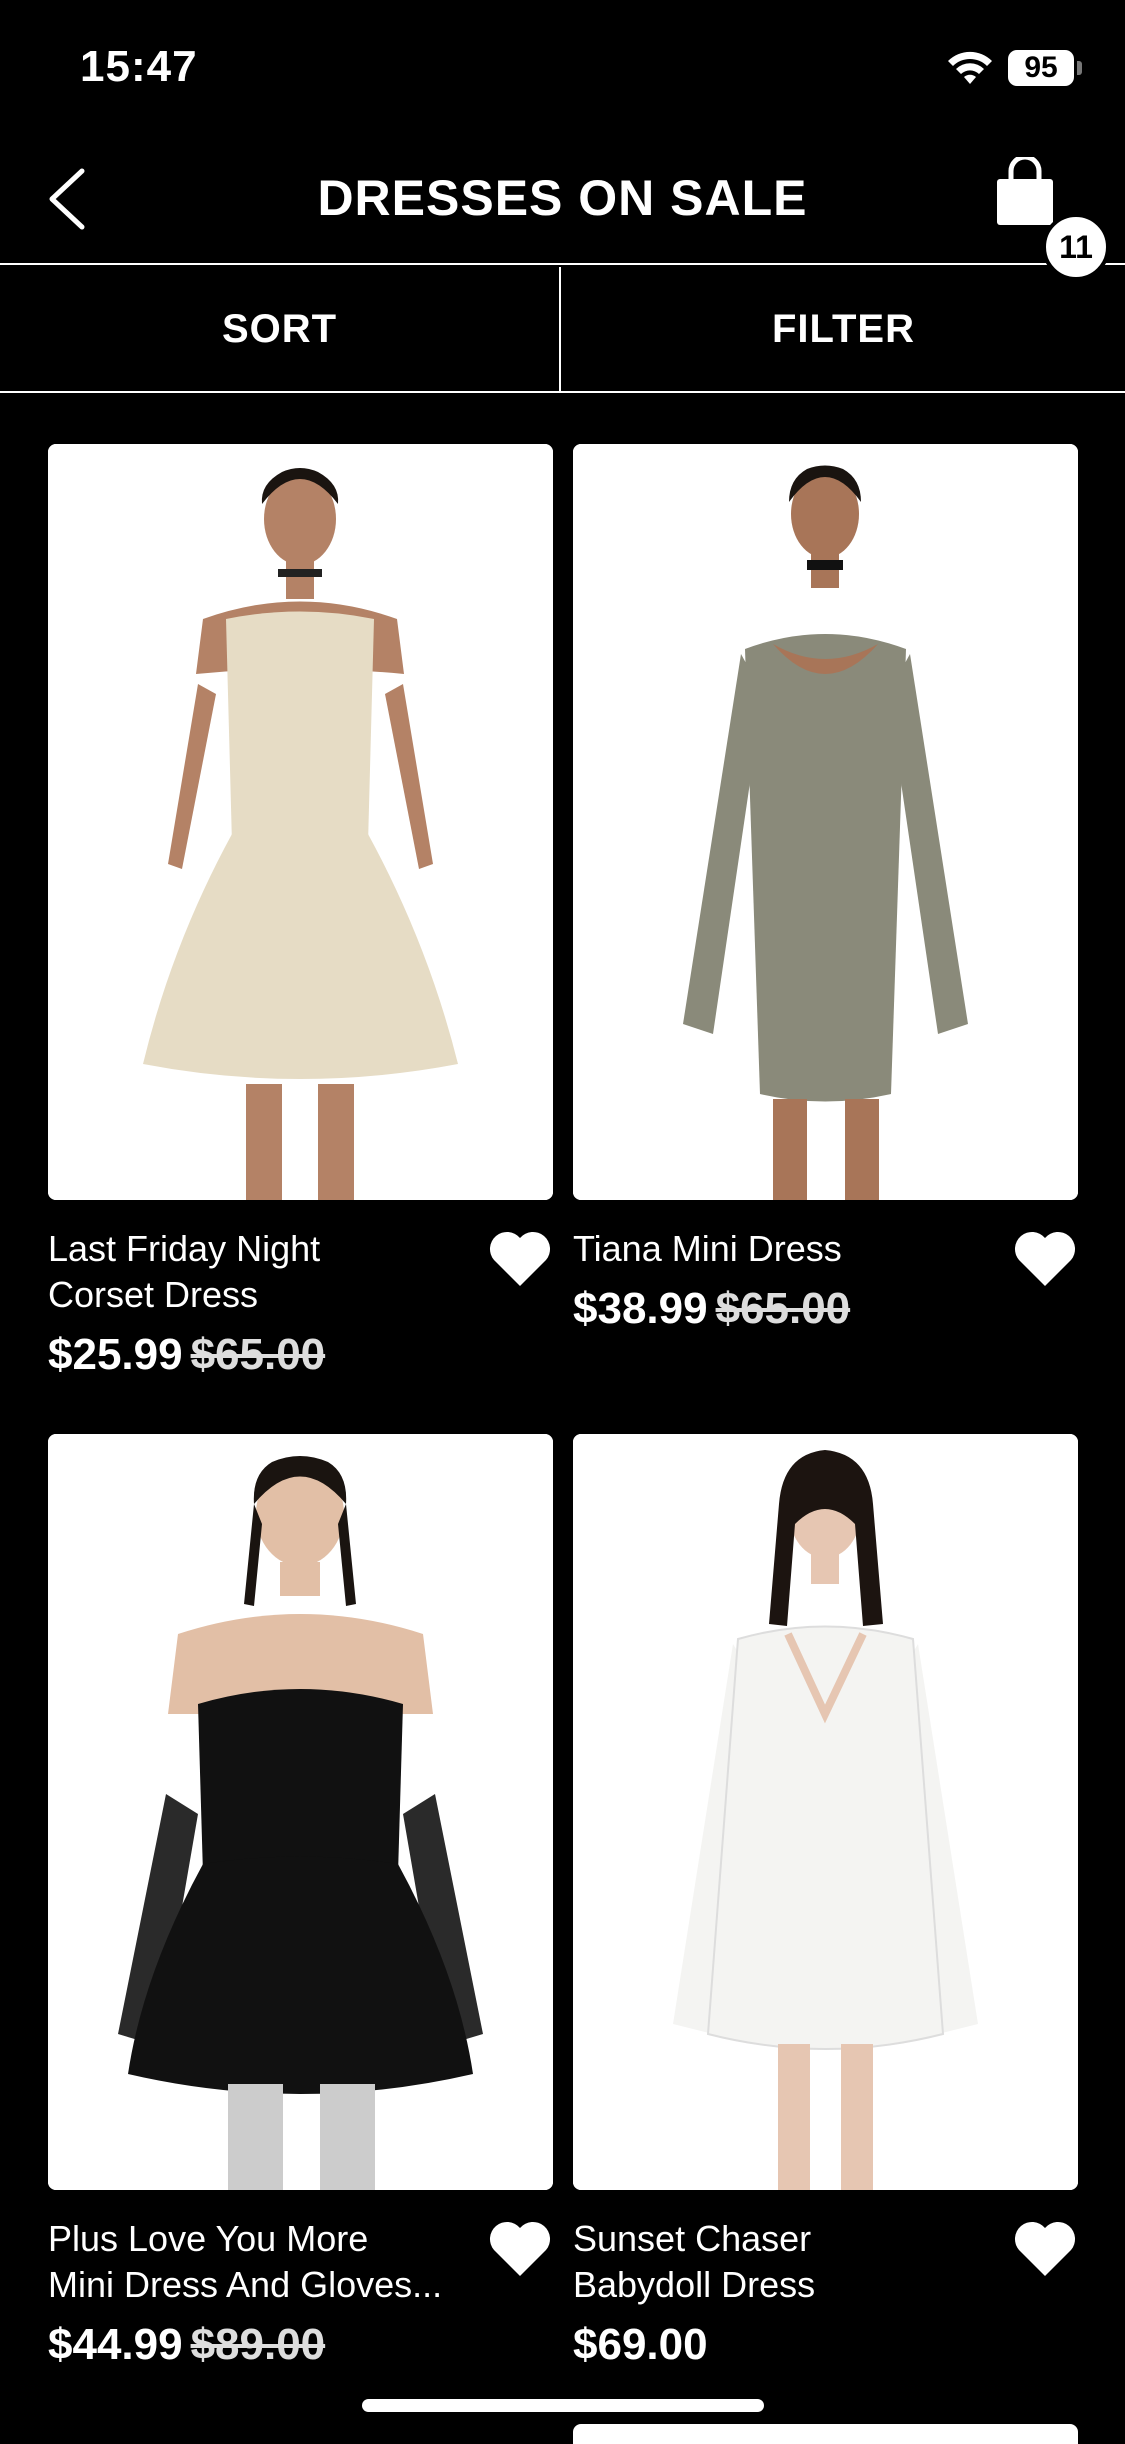 The width and height of the screenshot is (1125, 2444). I want to click on page-title: DRESSES ON SALE, so click(562, 198).